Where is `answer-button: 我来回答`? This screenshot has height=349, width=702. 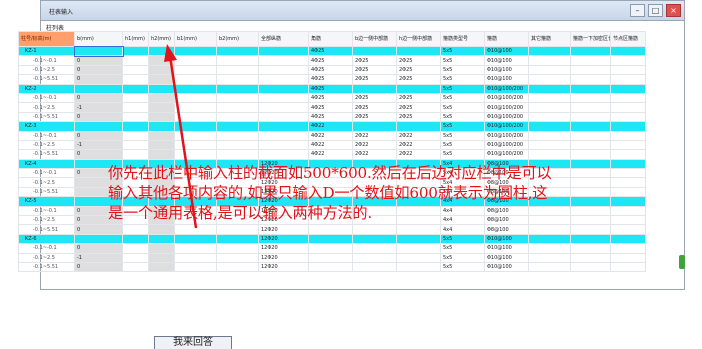
answer-button: 我来回答 is located at coordinates (193, 342).